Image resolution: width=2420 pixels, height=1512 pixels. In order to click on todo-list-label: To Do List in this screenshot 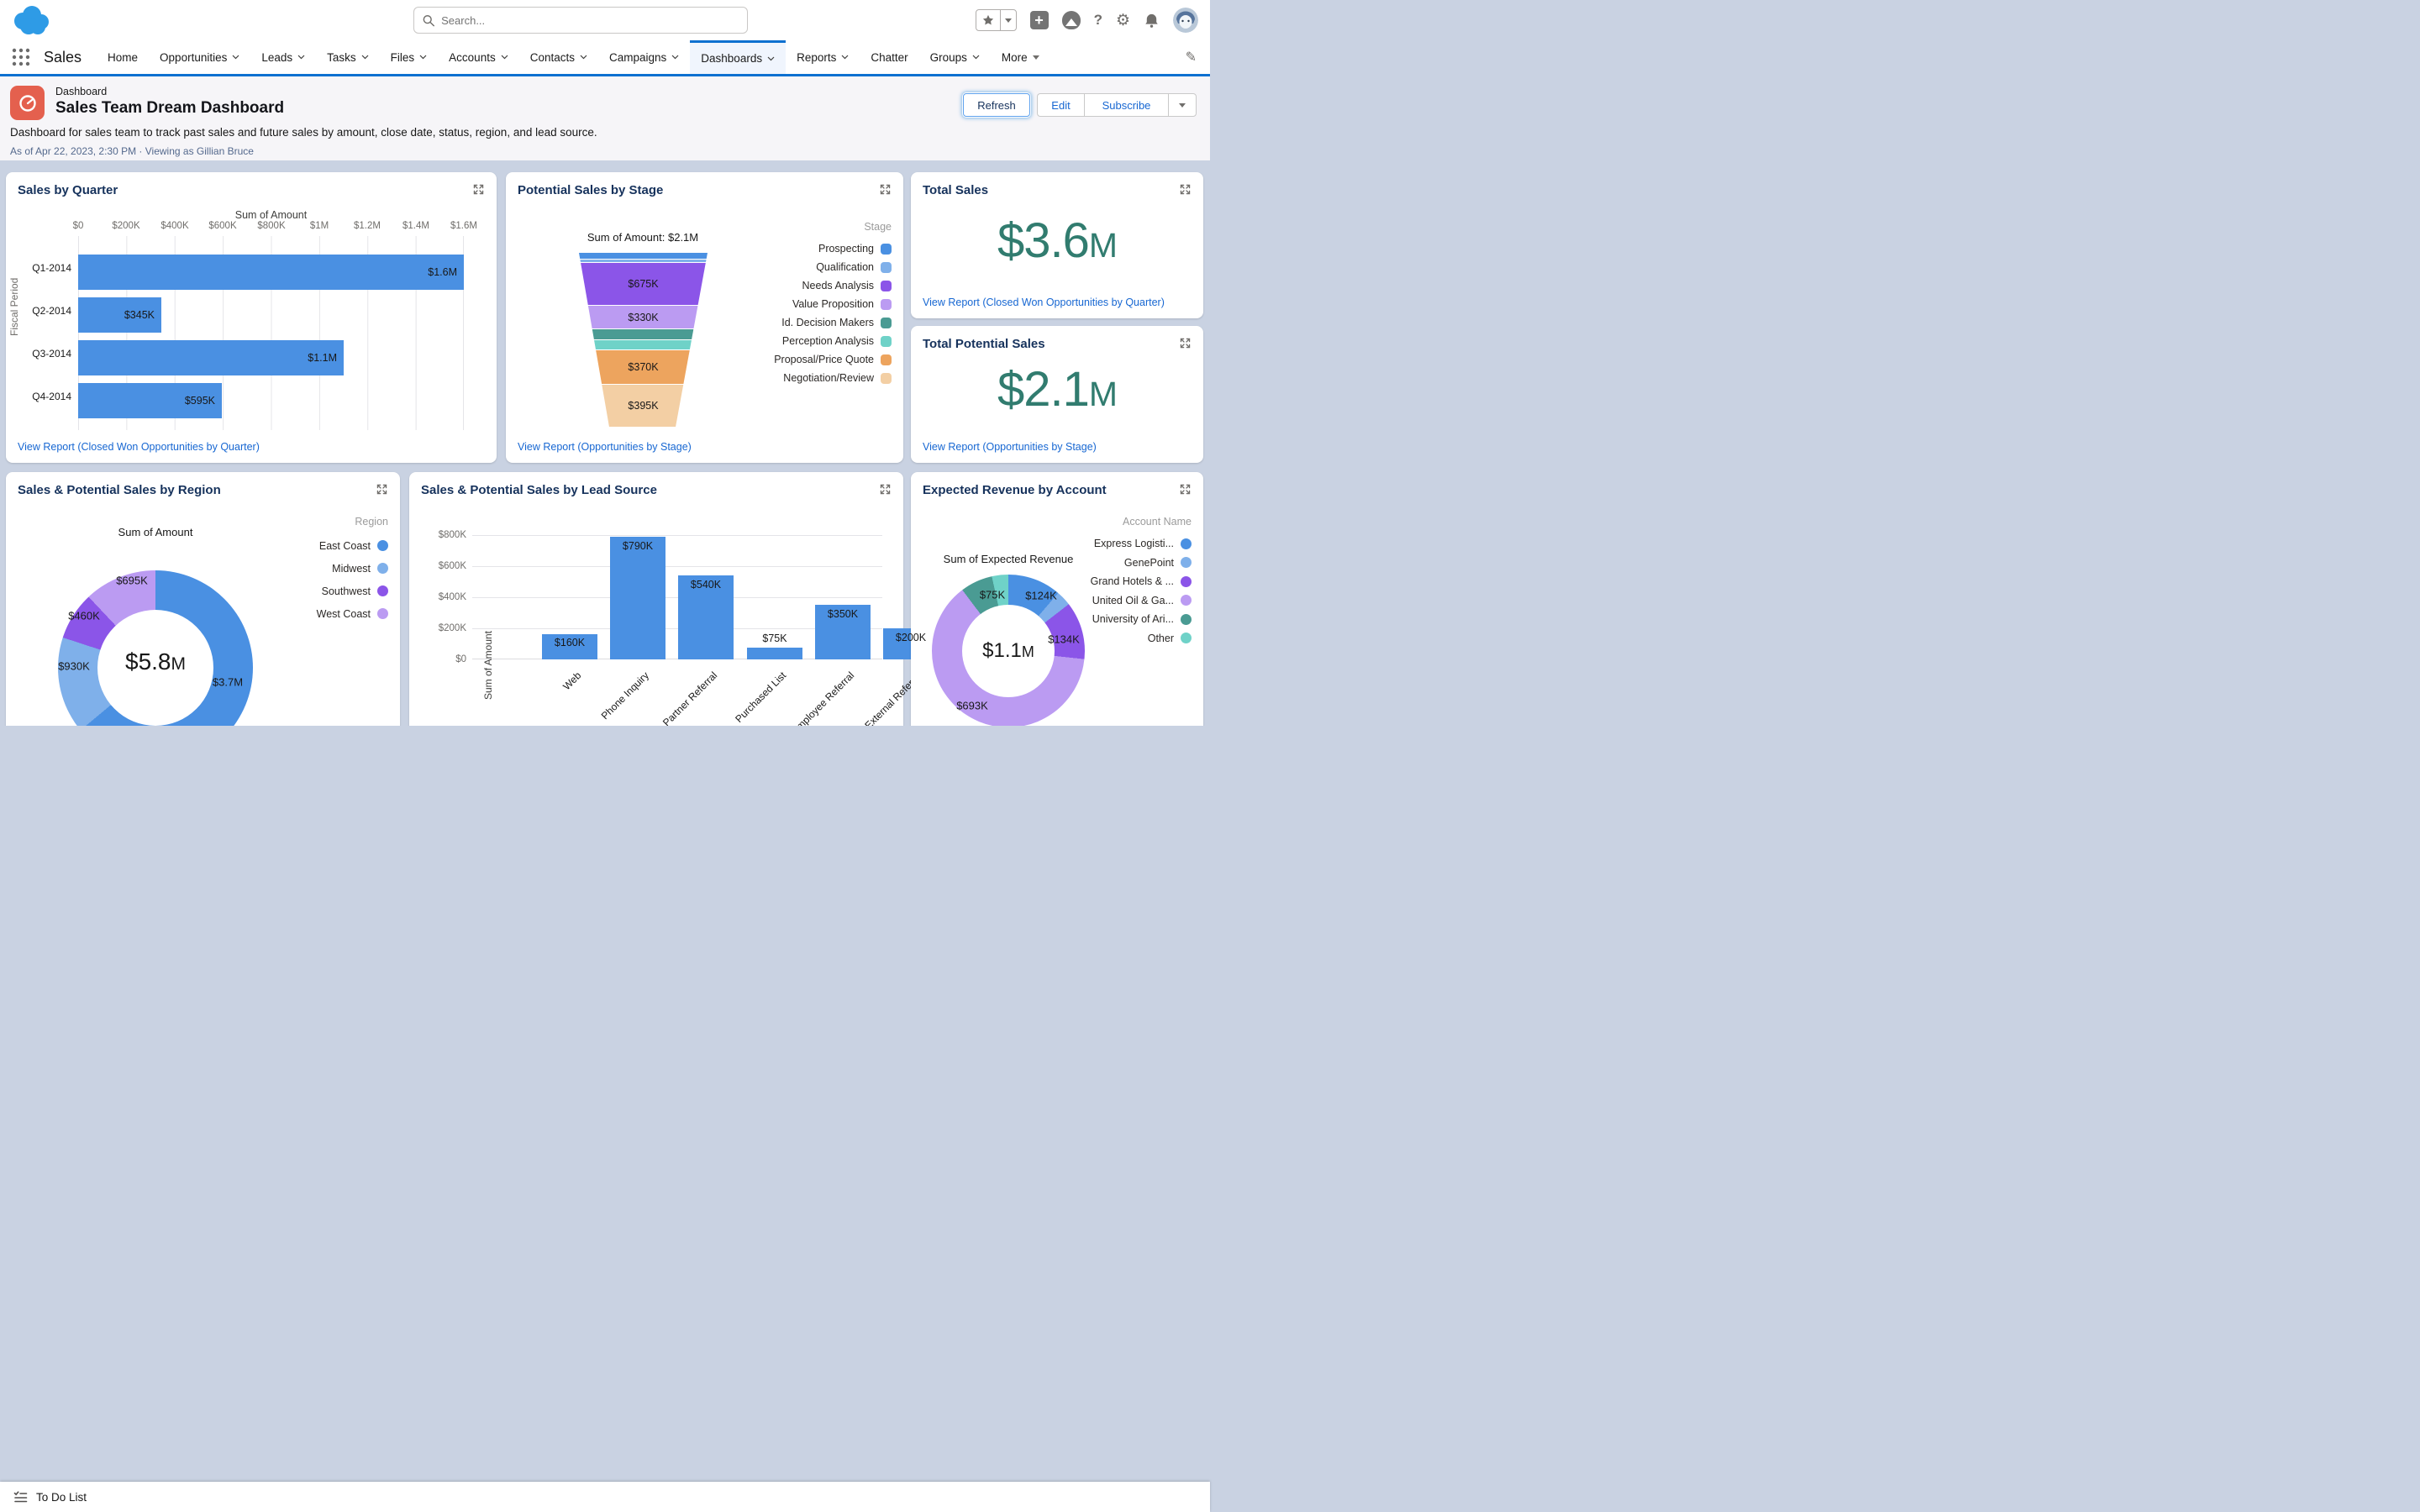, I will do `click(62, 1497)`.